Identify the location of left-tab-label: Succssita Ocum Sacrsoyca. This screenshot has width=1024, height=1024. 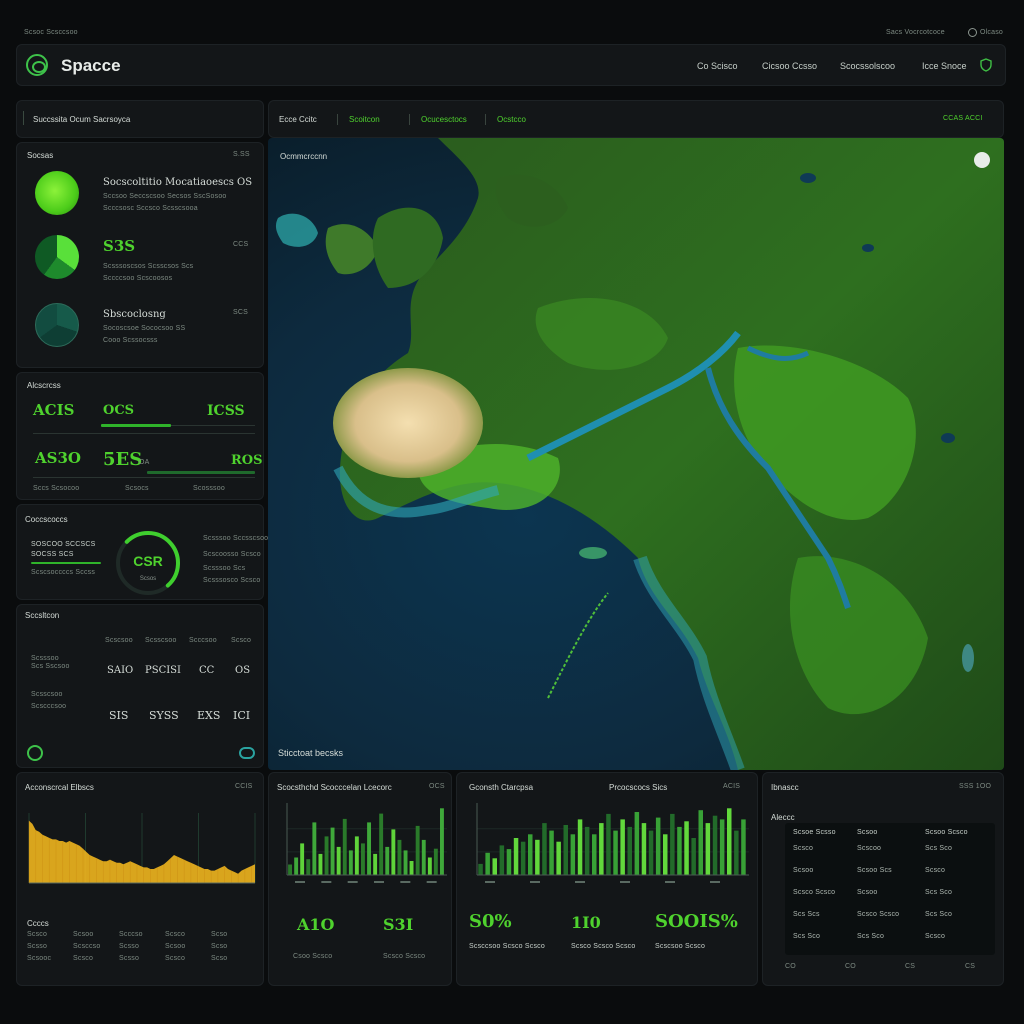
(81, 119).